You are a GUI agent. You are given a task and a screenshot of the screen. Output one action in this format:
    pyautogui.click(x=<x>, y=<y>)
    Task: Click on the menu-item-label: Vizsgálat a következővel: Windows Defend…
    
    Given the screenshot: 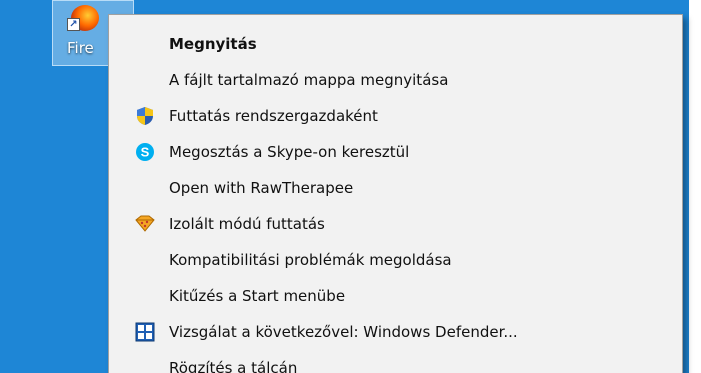 What is the action you would take?
    pyautogui.click(x=343, y=332)
    